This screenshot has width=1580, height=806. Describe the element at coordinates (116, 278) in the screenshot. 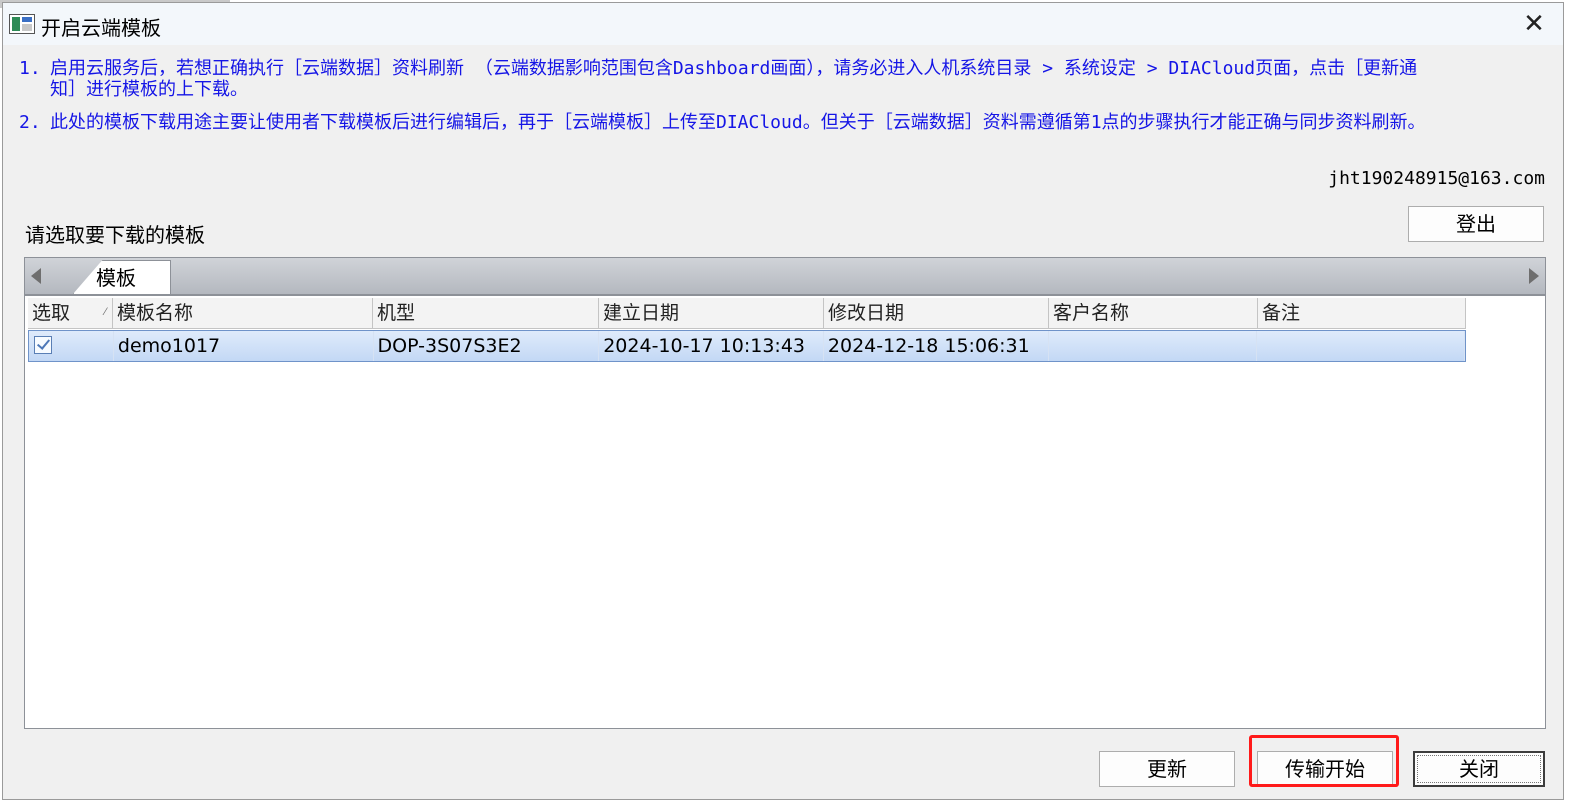

I see `tab-label: 模板` at that location.